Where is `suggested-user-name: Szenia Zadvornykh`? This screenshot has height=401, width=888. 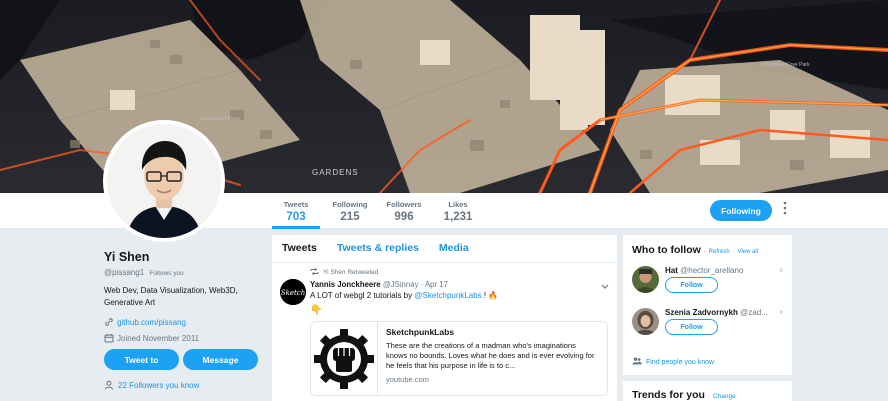 suggested-user-name: Szenia Zadvornykh is located at coordinates (701, 312).